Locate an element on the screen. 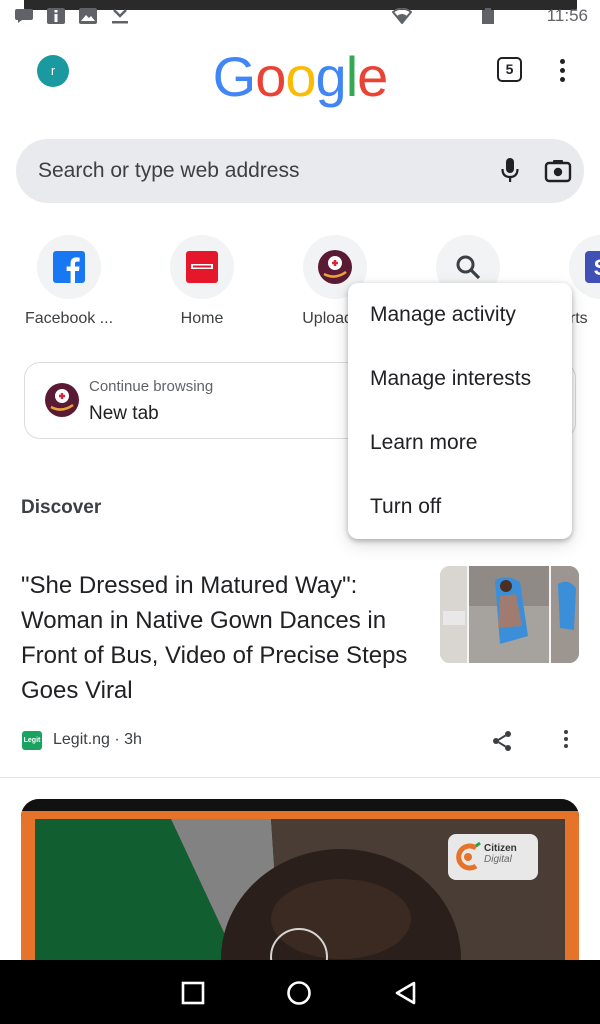 This screenshot has width=600, height=1024. status-time: 11:56 is located at coordinates (567, 15).